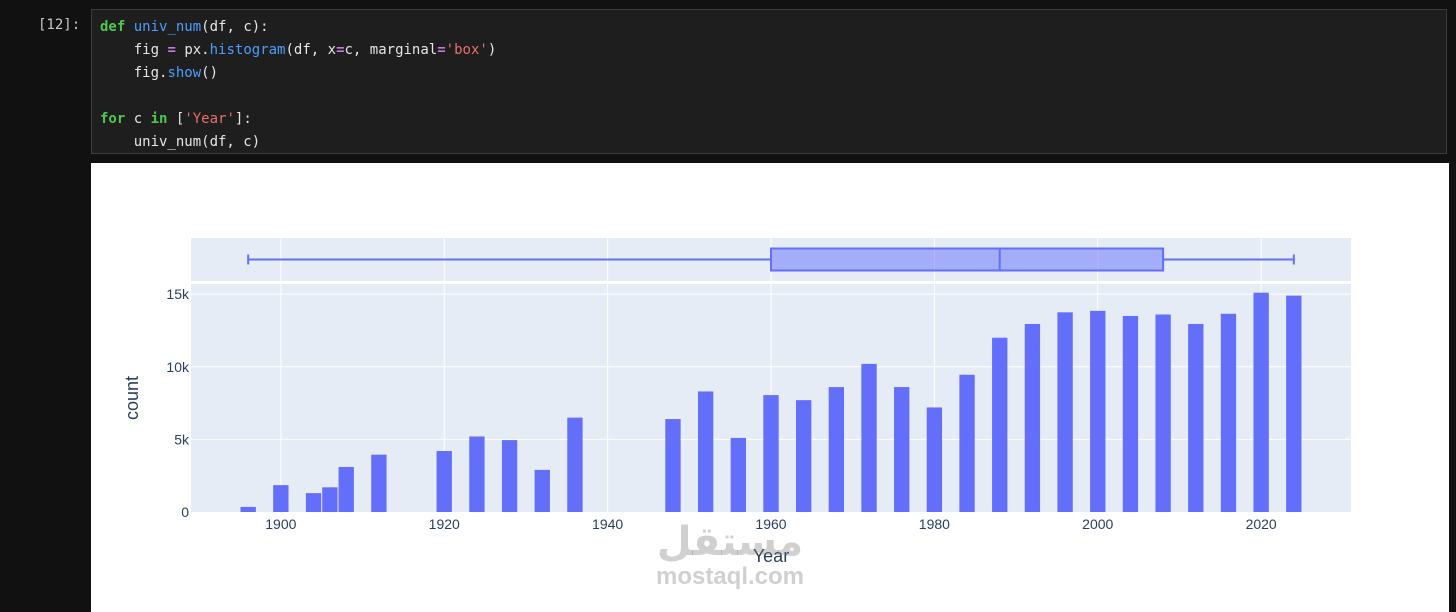  What do you see at coordinates (182, 439) in the screenshot?
I see `y-tick-label: 5k` at bounding box center [182, 439].